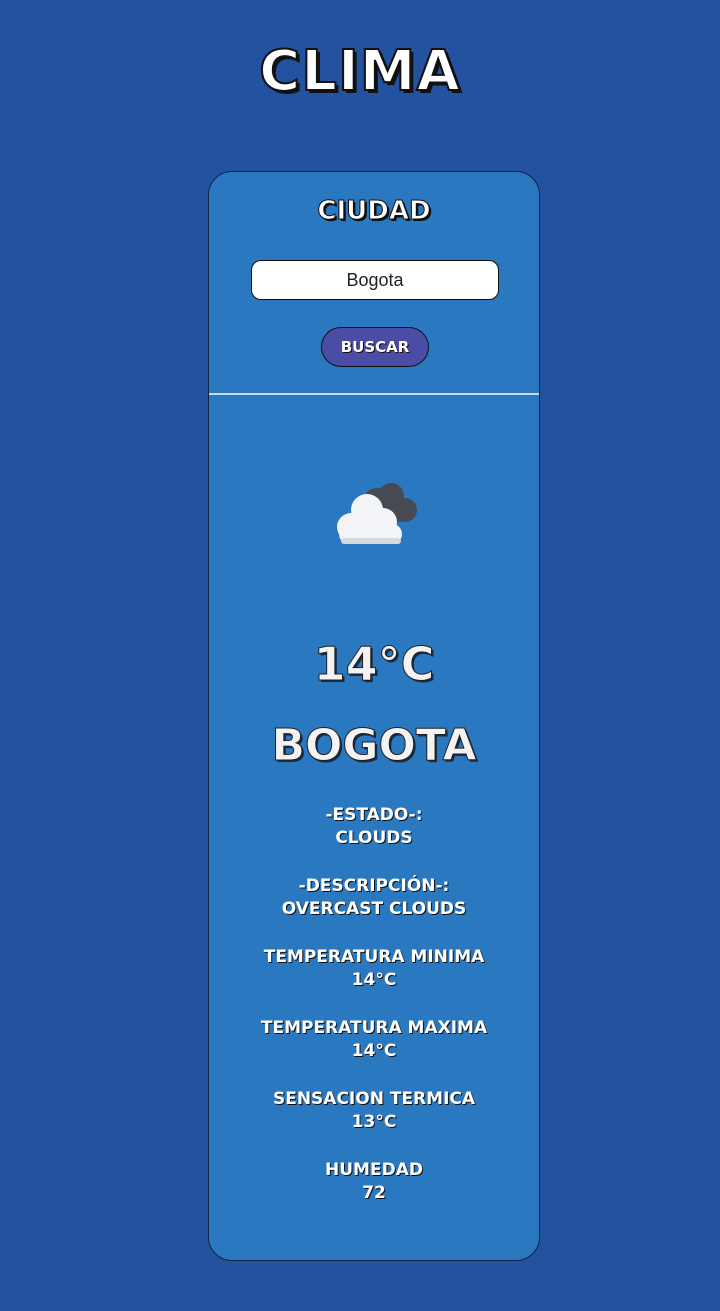 This screenshot has width=720, height=1311. Describe the element at coordinates (374, 1111) in the screenshot. I see `detail-feels-like: SENSACION TERMICA 13°C` at that location.